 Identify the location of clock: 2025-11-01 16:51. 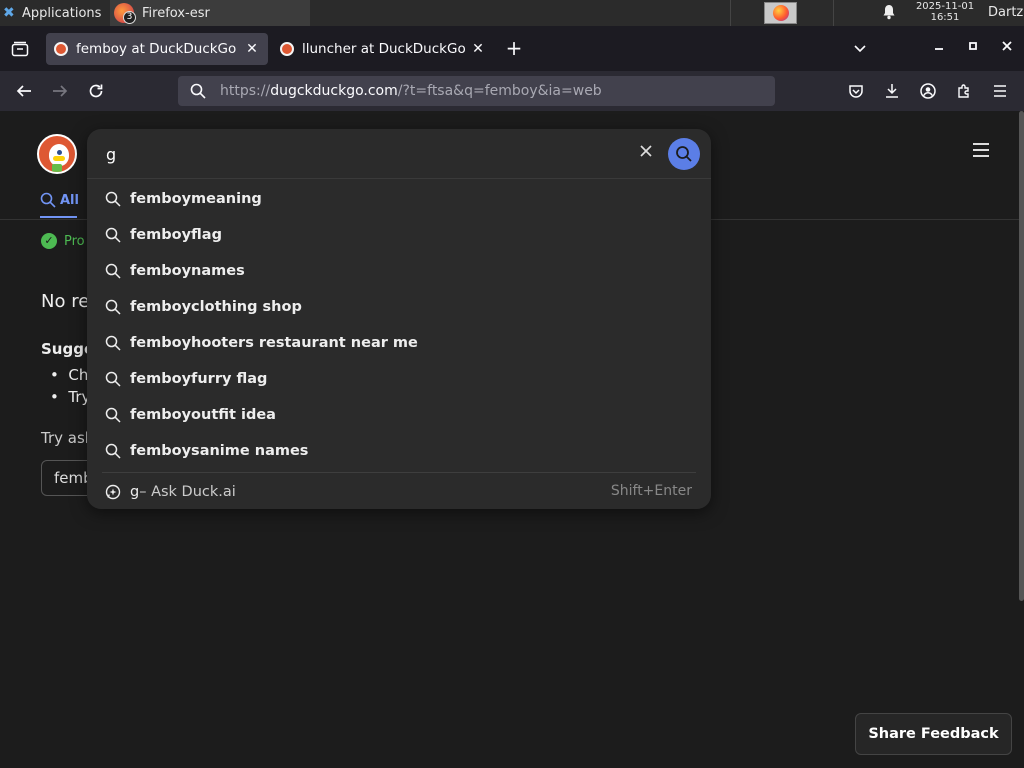
(945, 12).